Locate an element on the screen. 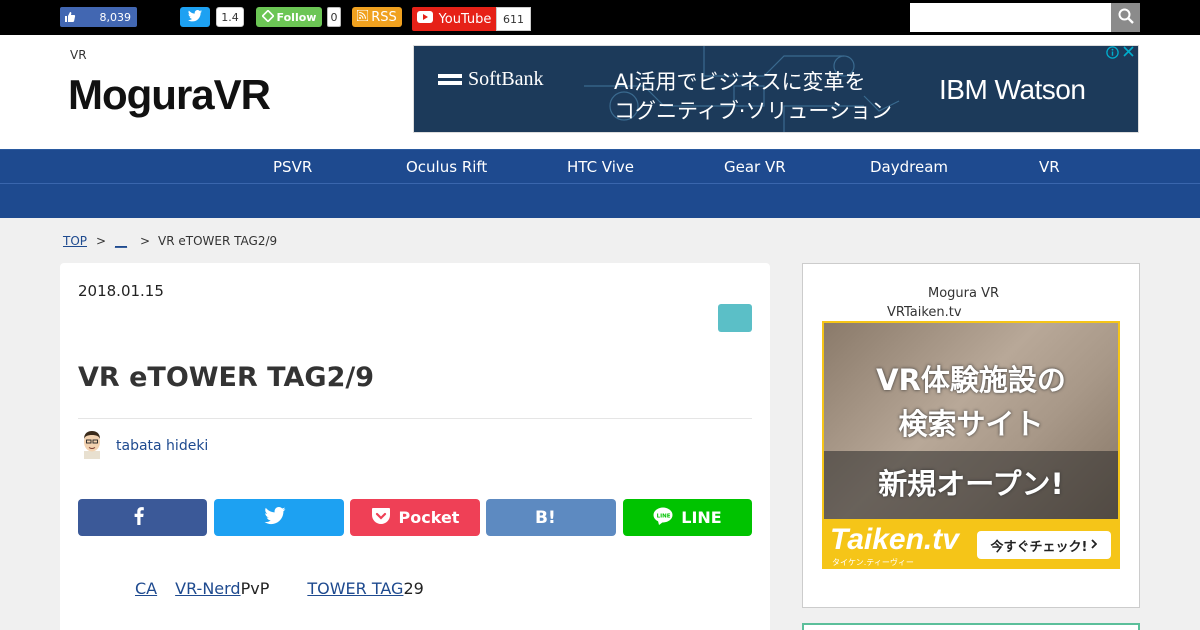 This screenshot has height=630, width=1200. line-icon: LINE is located at coordinates (663, 518).